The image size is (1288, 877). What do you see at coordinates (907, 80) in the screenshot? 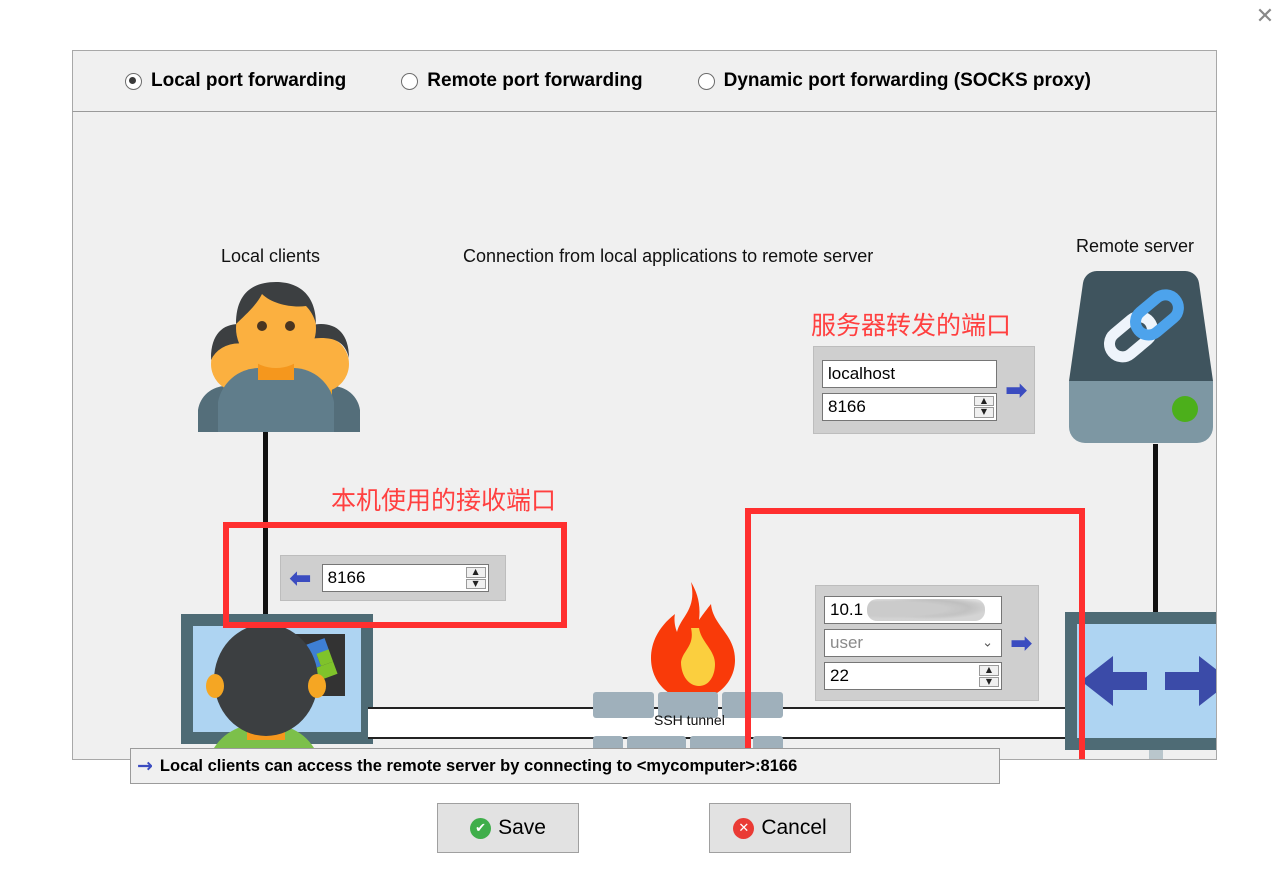
I see `radio-label: Dynamic port forwarding (SOCKS proxy)` at bounding box center [907, 80].